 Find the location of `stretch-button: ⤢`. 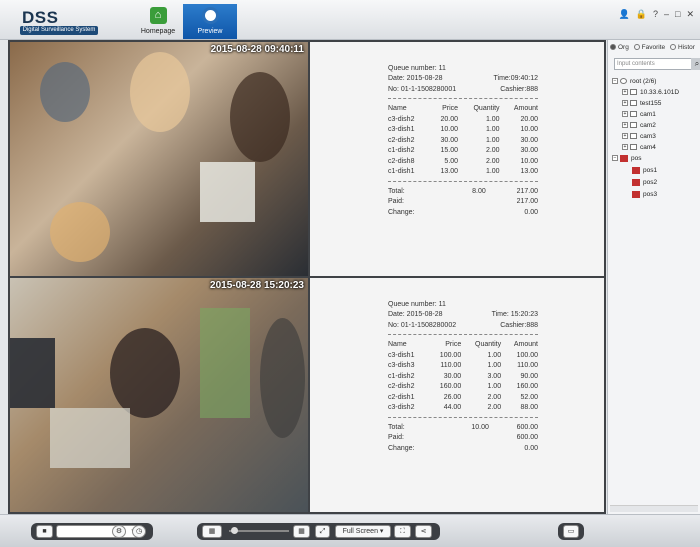

stretch-button: ⤢ is located at coordinates (322, 531).